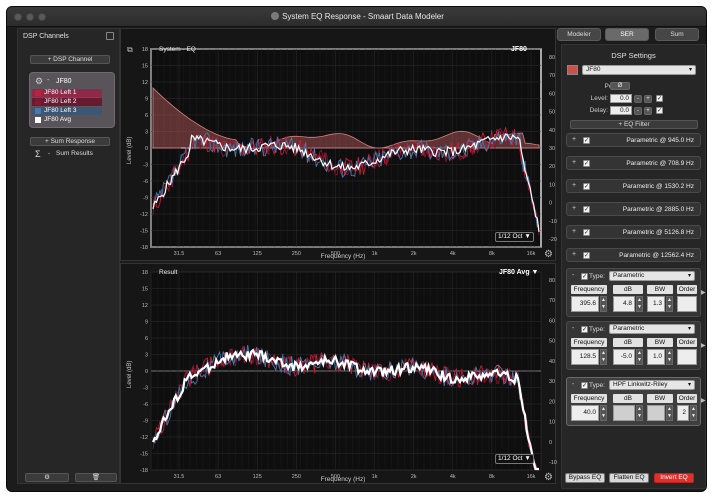 The width and height of the screenshot is (713, 497). What do you see at coordinates (130, 50) in the screenshot?
I see `cursor-icon: ⧉` at bounding box center [130, 50].